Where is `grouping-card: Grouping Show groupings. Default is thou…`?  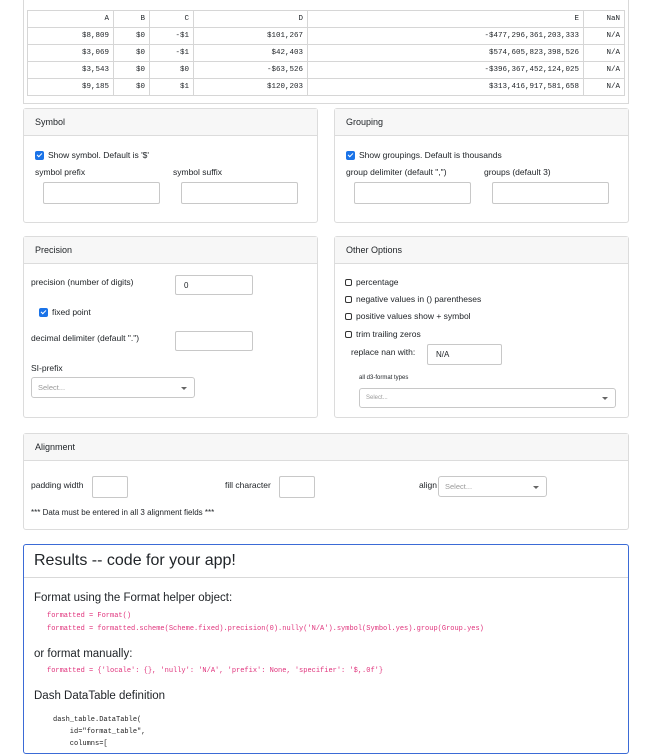 grouping-card: Grouping Show groupings. Default is thou… is located at coordinates (481, 165).